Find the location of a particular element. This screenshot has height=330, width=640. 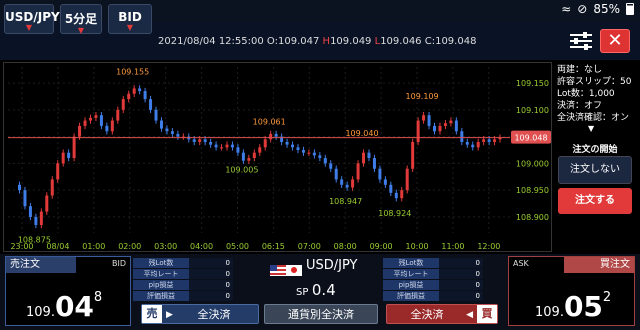

sell-close-all-button: 売 ▶ 全決済 is located at coordinates (200, 314).